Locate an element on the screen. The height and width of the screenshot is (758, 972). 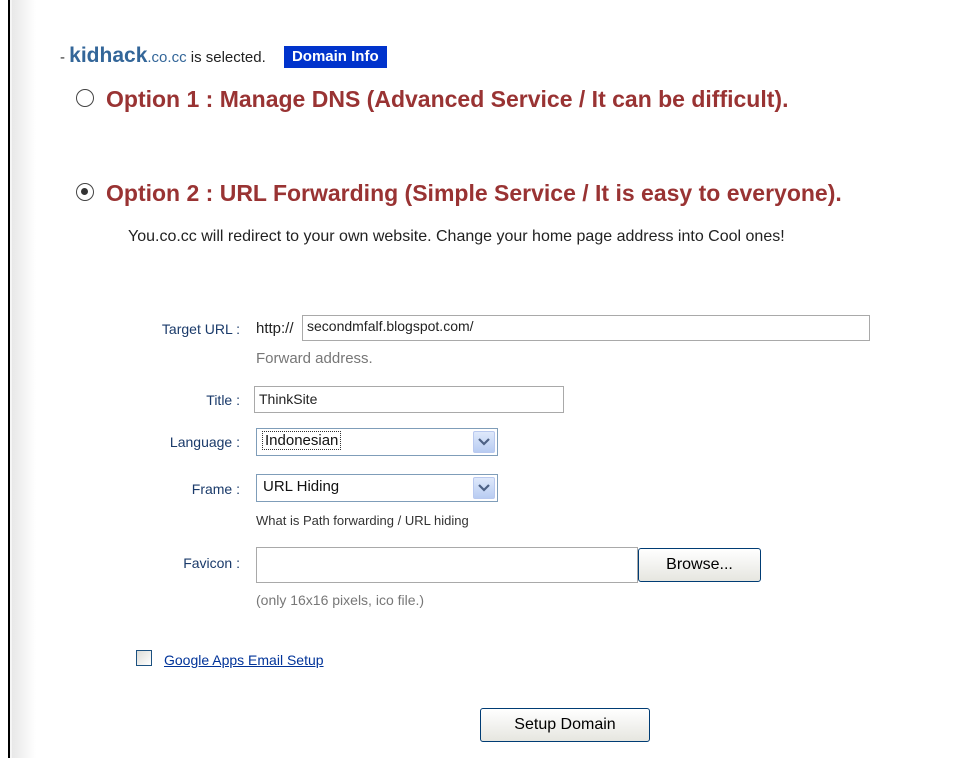
favicon-hint: (only 16x16 pixels, ico file.) is located at coordinates (340, 600).